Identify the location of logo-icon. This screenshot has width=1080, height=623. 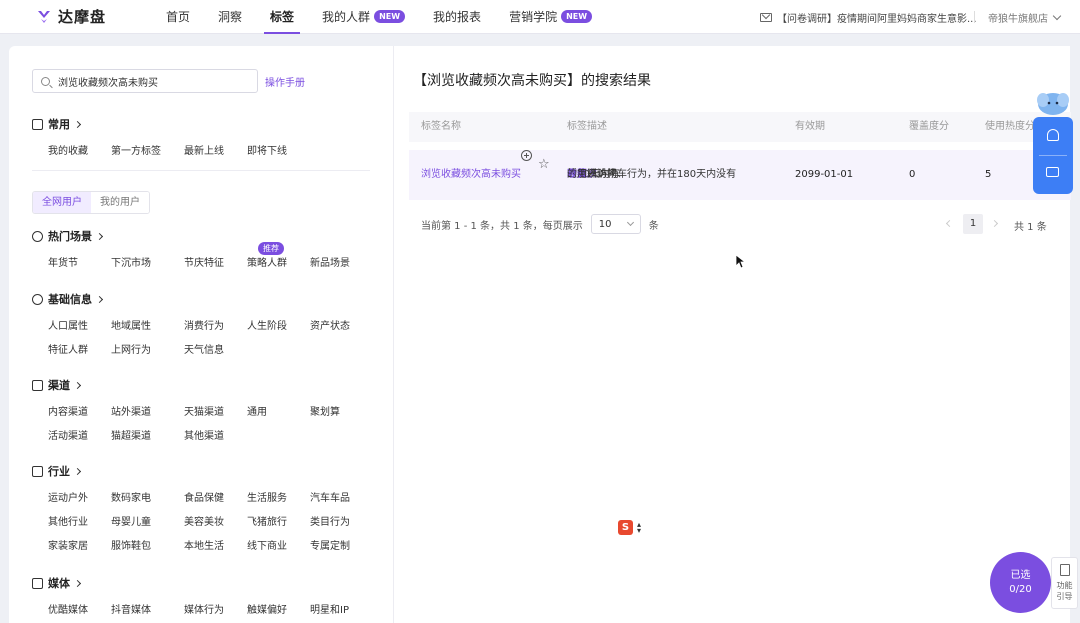
(44, 16).